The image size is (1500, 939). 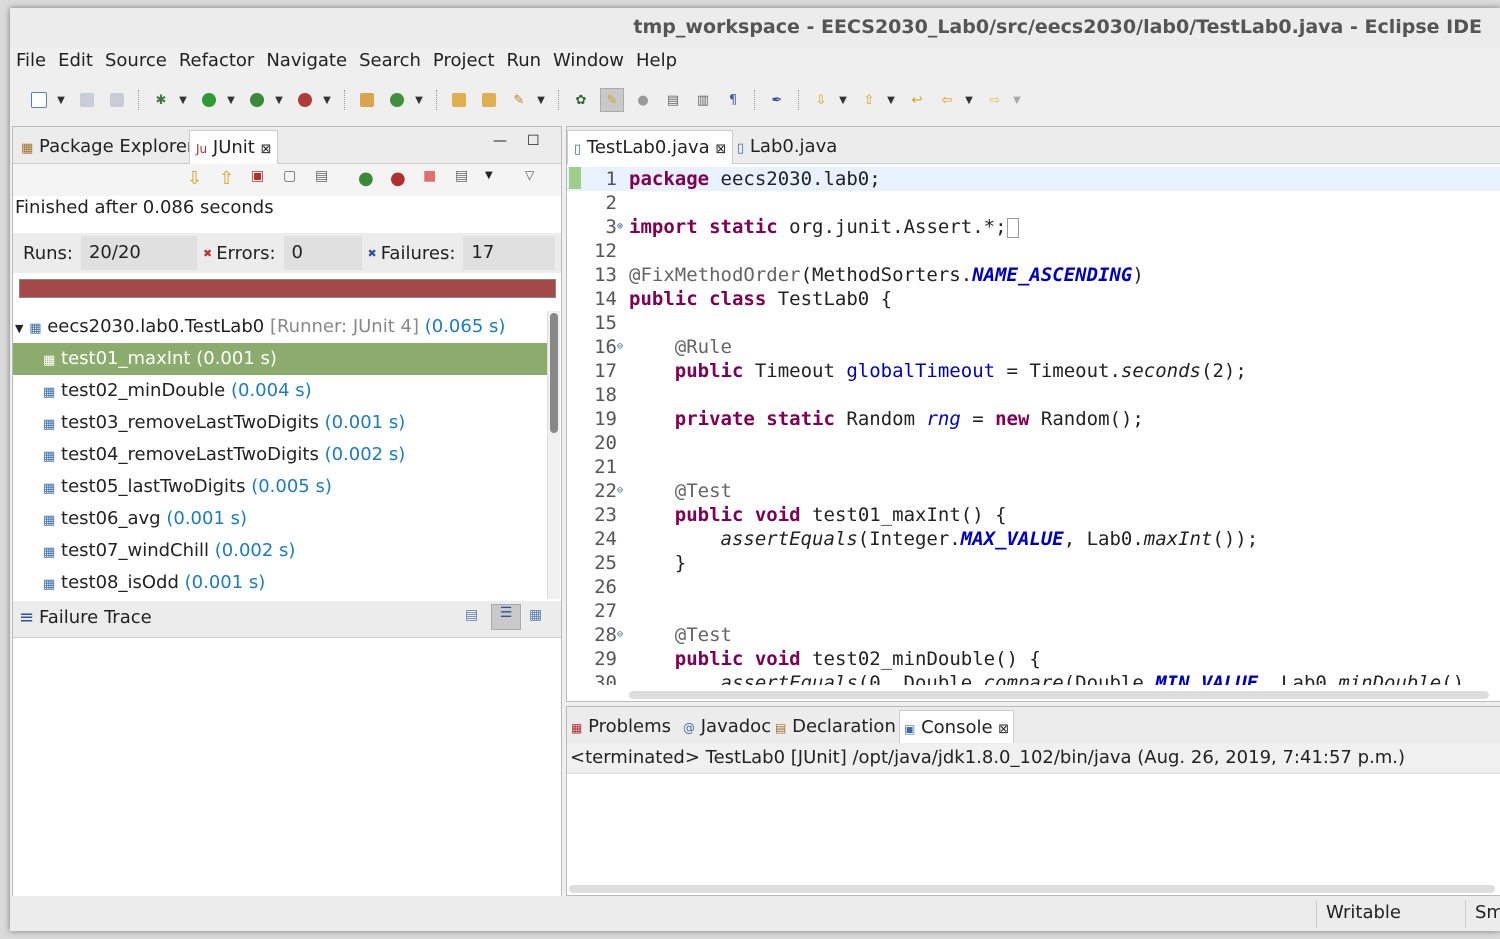 What do you see at coordinates (1017, 100) in the screenshot?
I see `forward-dropdown-icon: ▼` at bounding box center [1017, 100].